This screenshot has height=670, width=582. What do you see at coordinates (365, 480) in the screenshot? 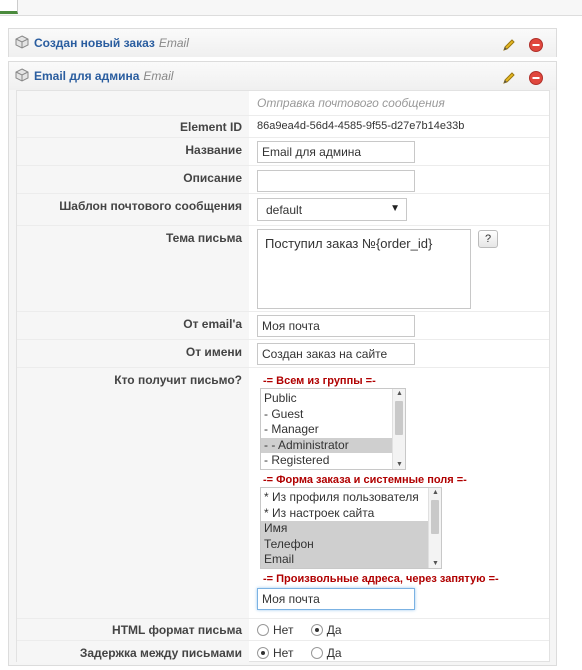
I see `fields-heading: -= Форма заказа и системные поля =-` at bounding box center [365, 480].